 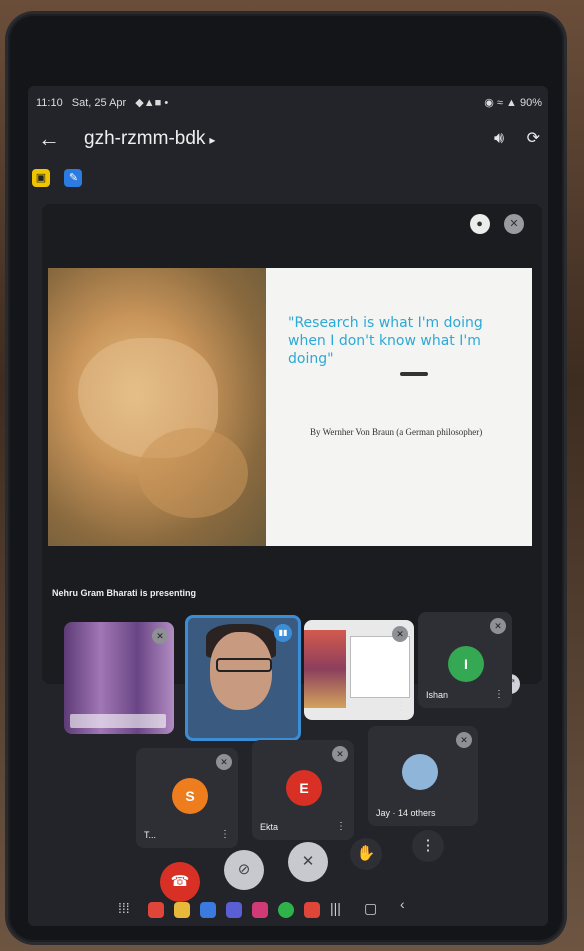 I want to click on end-call-button: ☎, so click(x=180, y=882).